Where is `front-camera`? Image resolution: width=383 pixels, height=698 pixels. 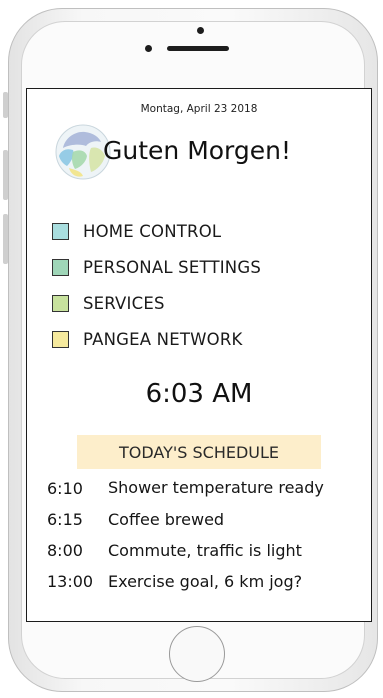 front-camera is located at coordinates (200, 30).